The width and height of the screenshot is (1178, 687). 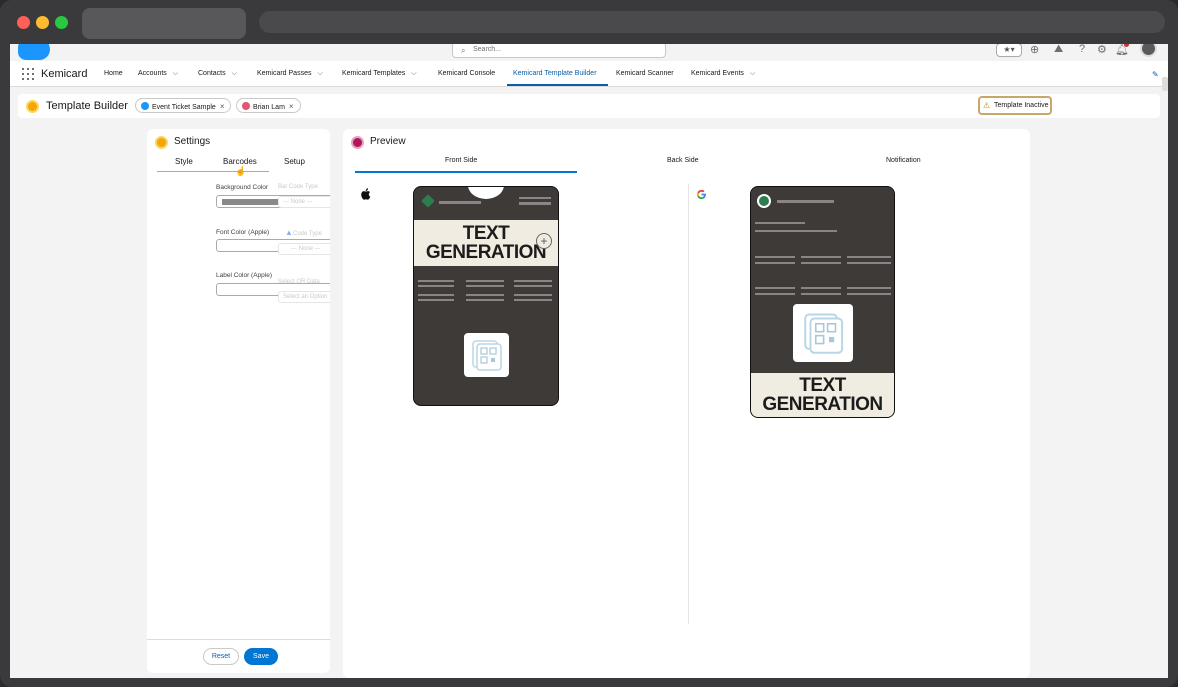 I want to click on nav-item-kemicard-template-builder: Kemicard Template Builder, so click(x=555, y=73).